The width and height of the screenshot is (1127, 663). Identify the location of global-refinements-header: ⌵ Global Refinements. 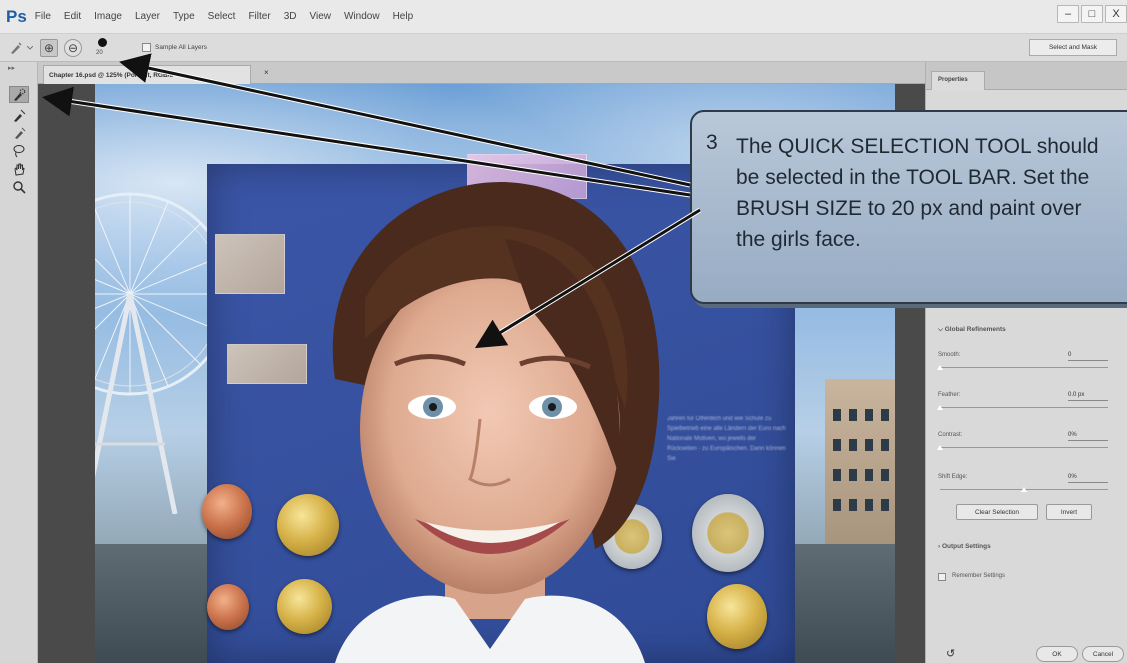
(972, 330).